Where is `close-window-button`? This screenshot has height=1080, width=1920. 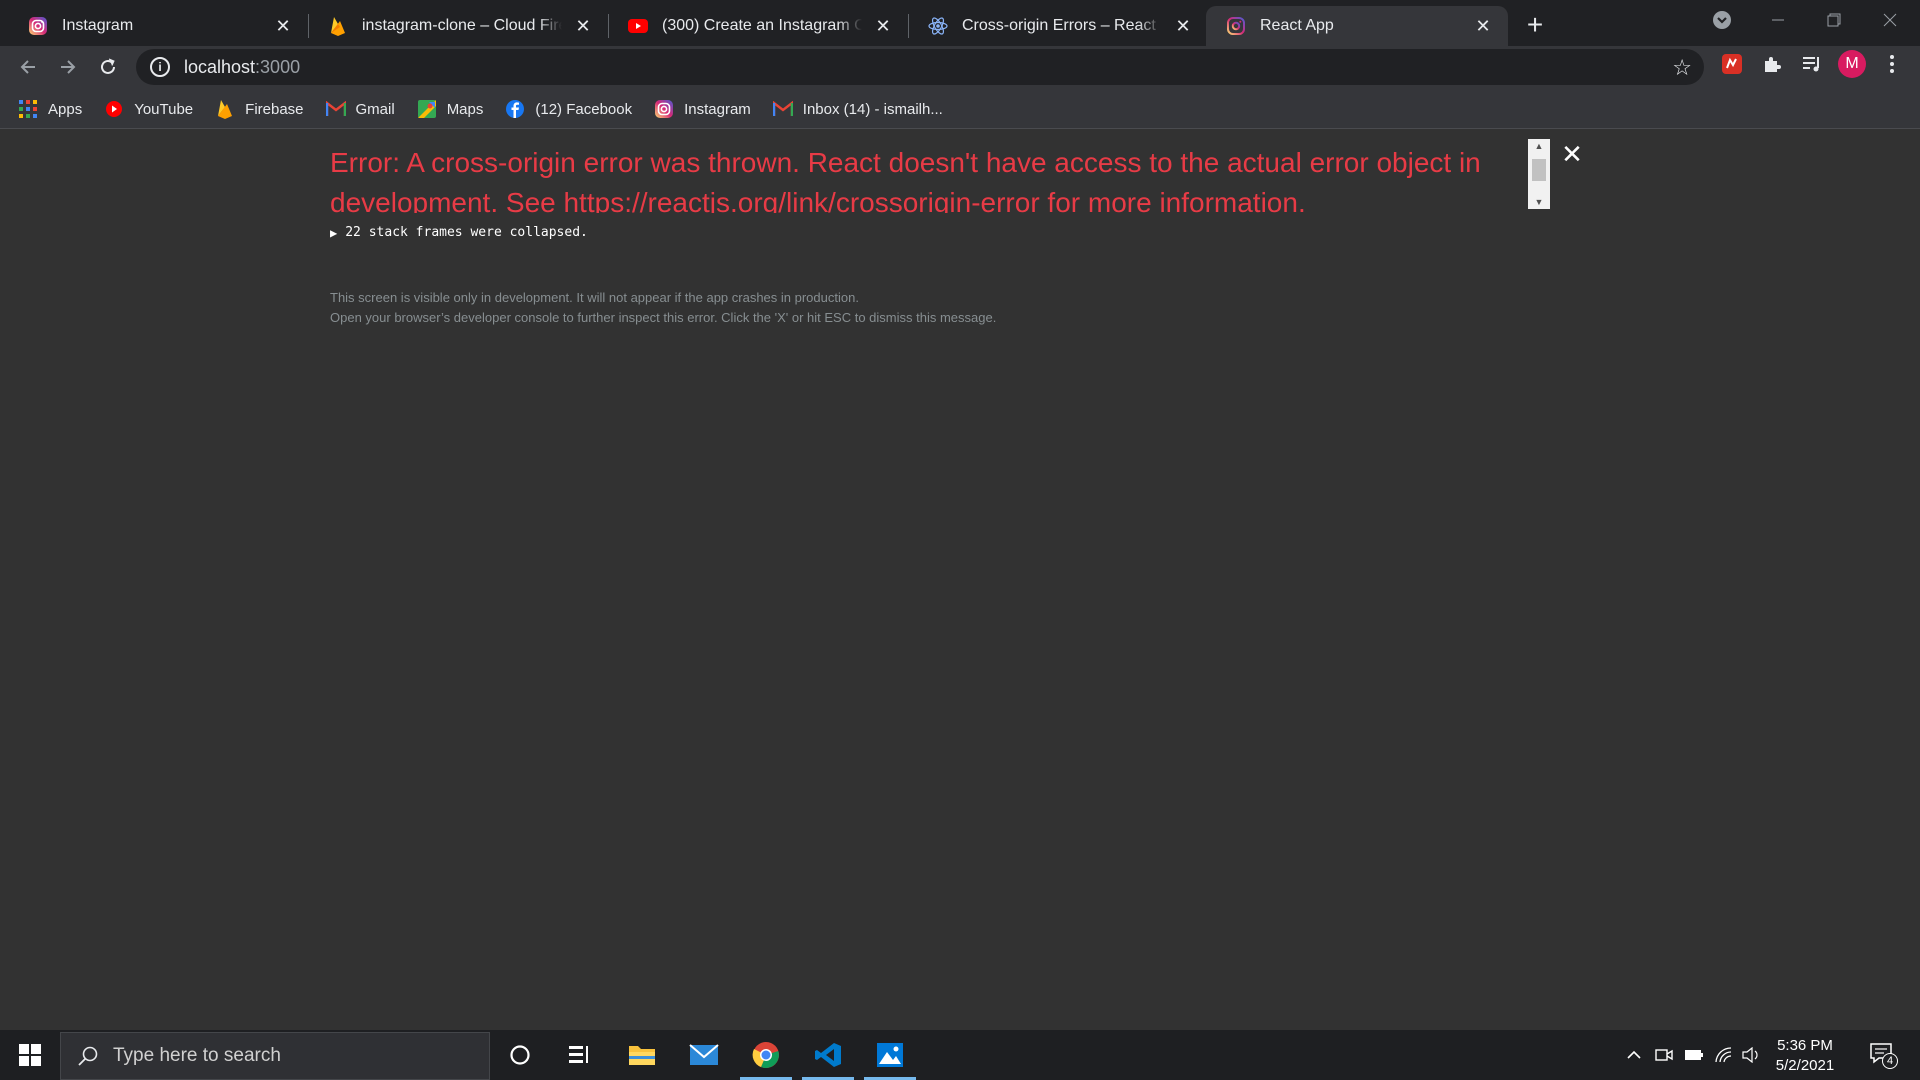
close-window-button is located at coordinates (1890, 20).